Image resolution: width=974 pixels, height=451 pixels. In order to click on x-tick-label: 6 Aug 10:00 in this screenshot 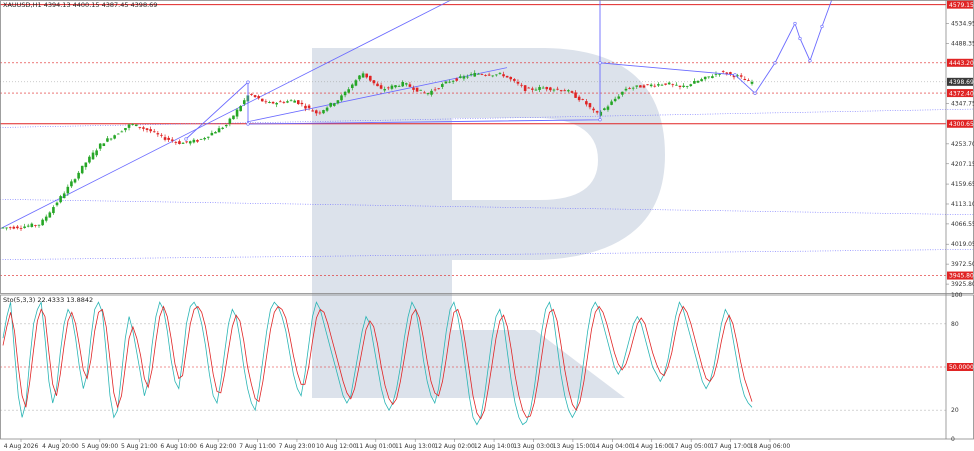, I will do `click(178, 446)`.